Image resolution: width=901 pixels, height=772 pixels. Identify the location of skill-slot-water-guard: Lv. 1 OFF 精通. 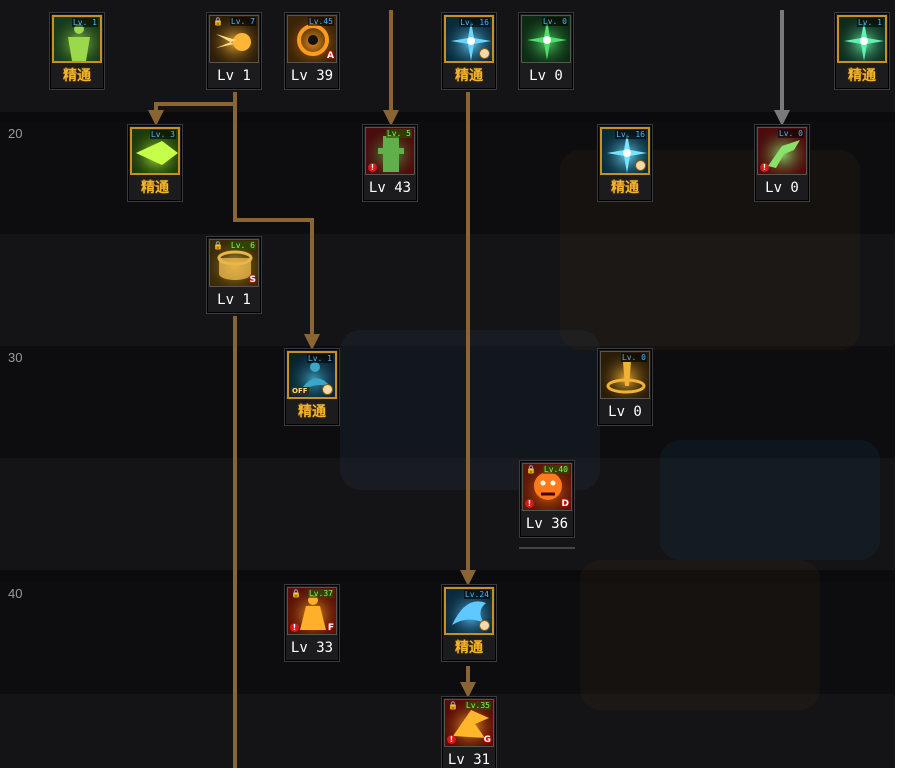
(312, 387).